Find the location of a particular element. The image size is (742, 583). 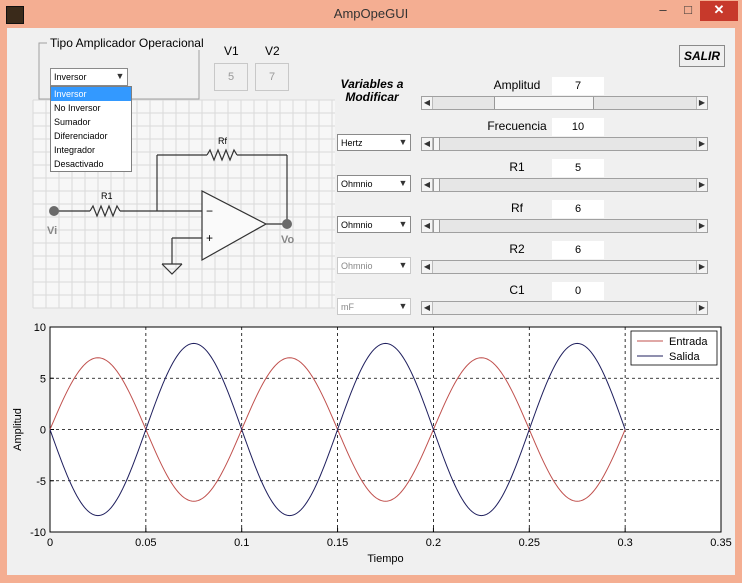

op-option-desactivado: Desactivado is located at coordinates (91, 164).